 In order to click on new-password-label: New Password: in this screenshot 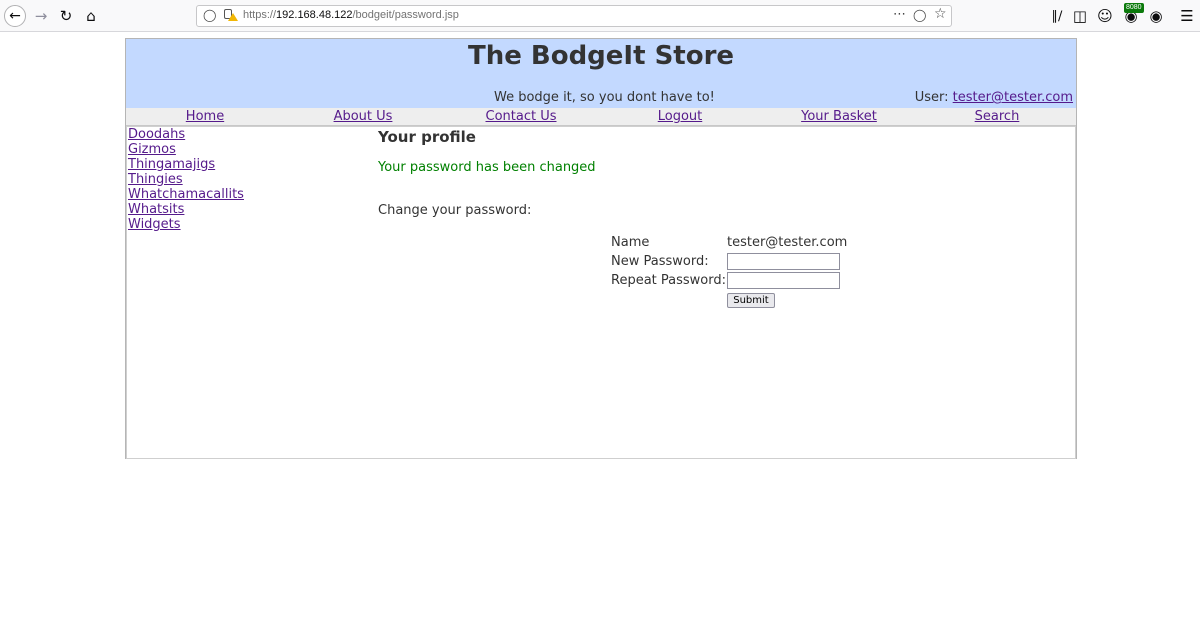, I will do `click(660, 261)`.